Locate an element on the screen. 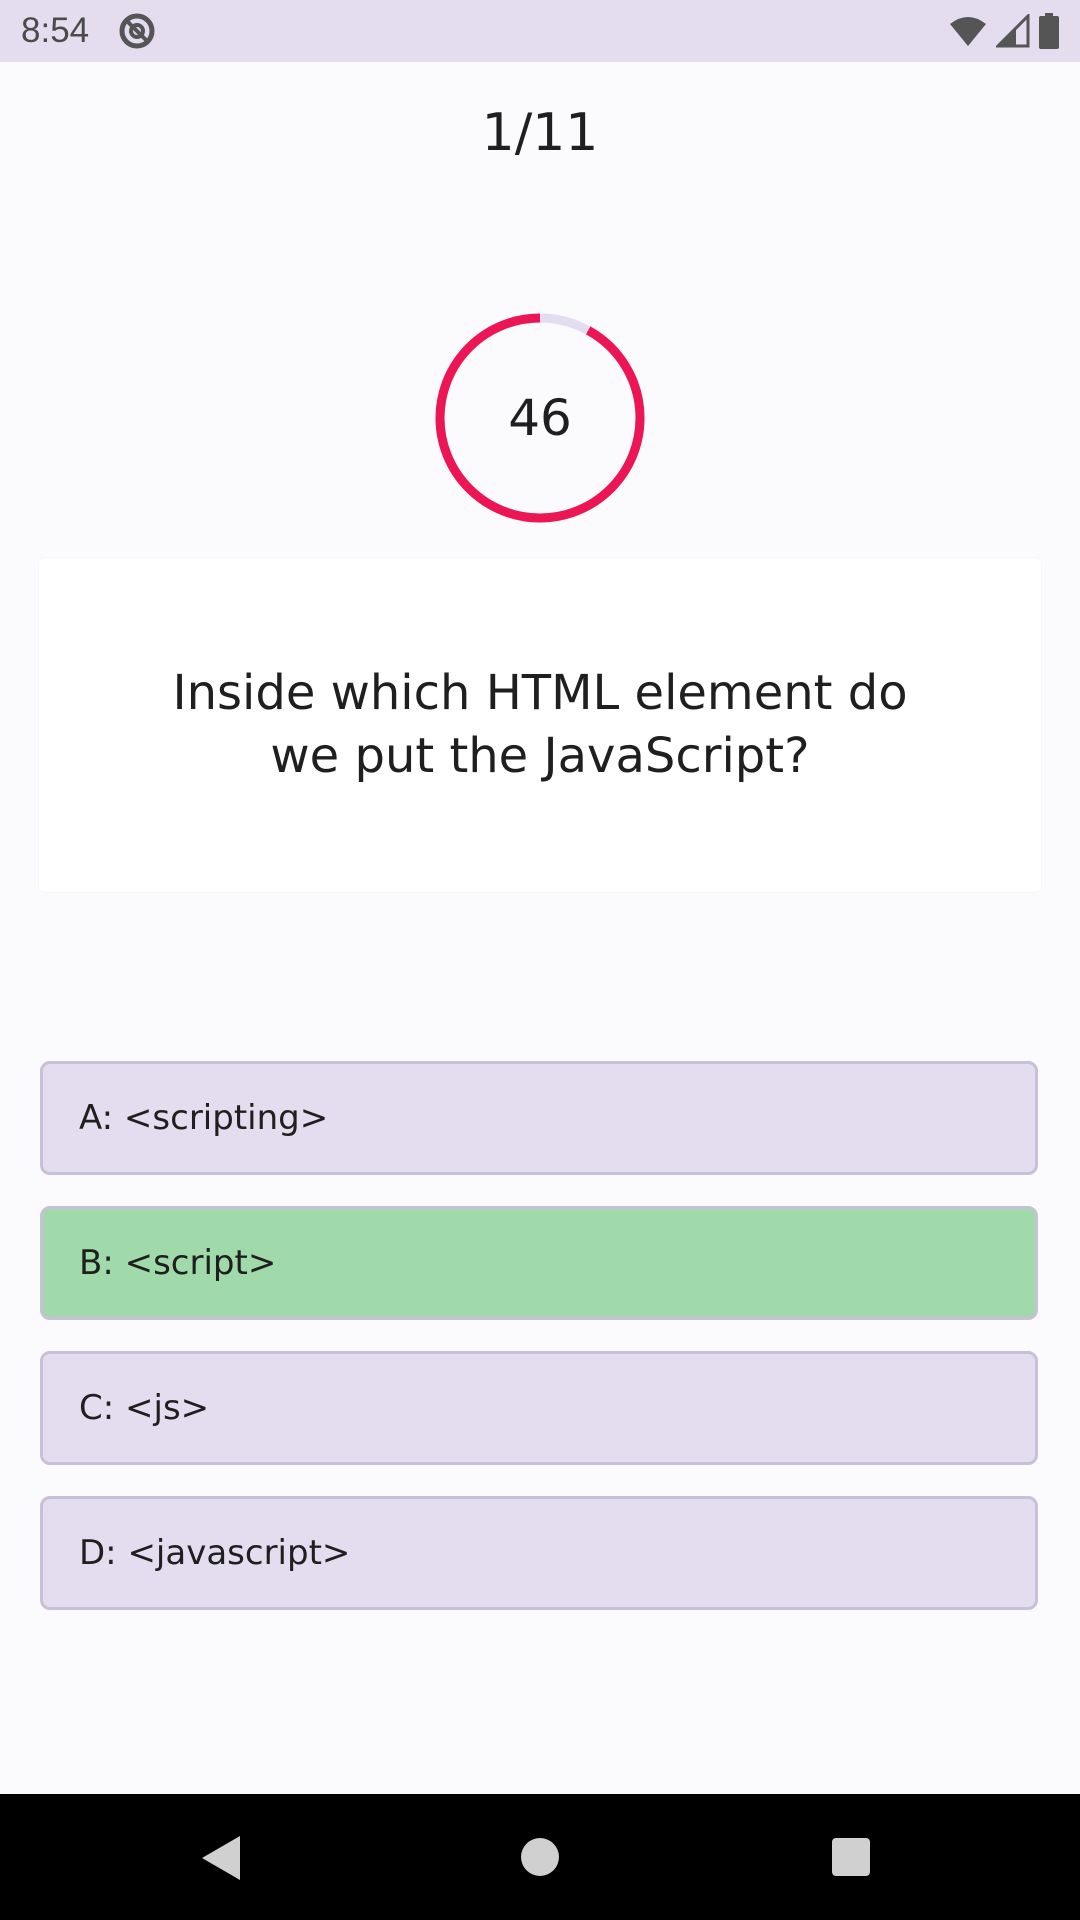  status-bar: 8:54 is located at coordinates (540, 31).